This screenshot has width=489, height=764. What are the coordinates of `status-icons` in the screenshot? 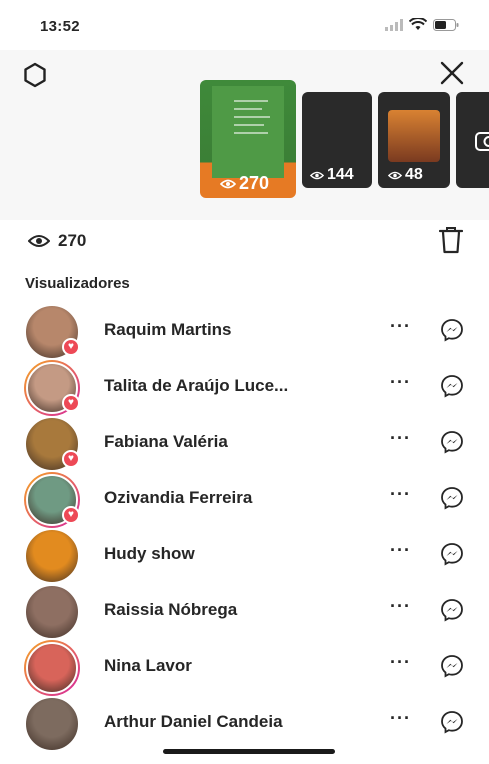 It's located at (422, 24).